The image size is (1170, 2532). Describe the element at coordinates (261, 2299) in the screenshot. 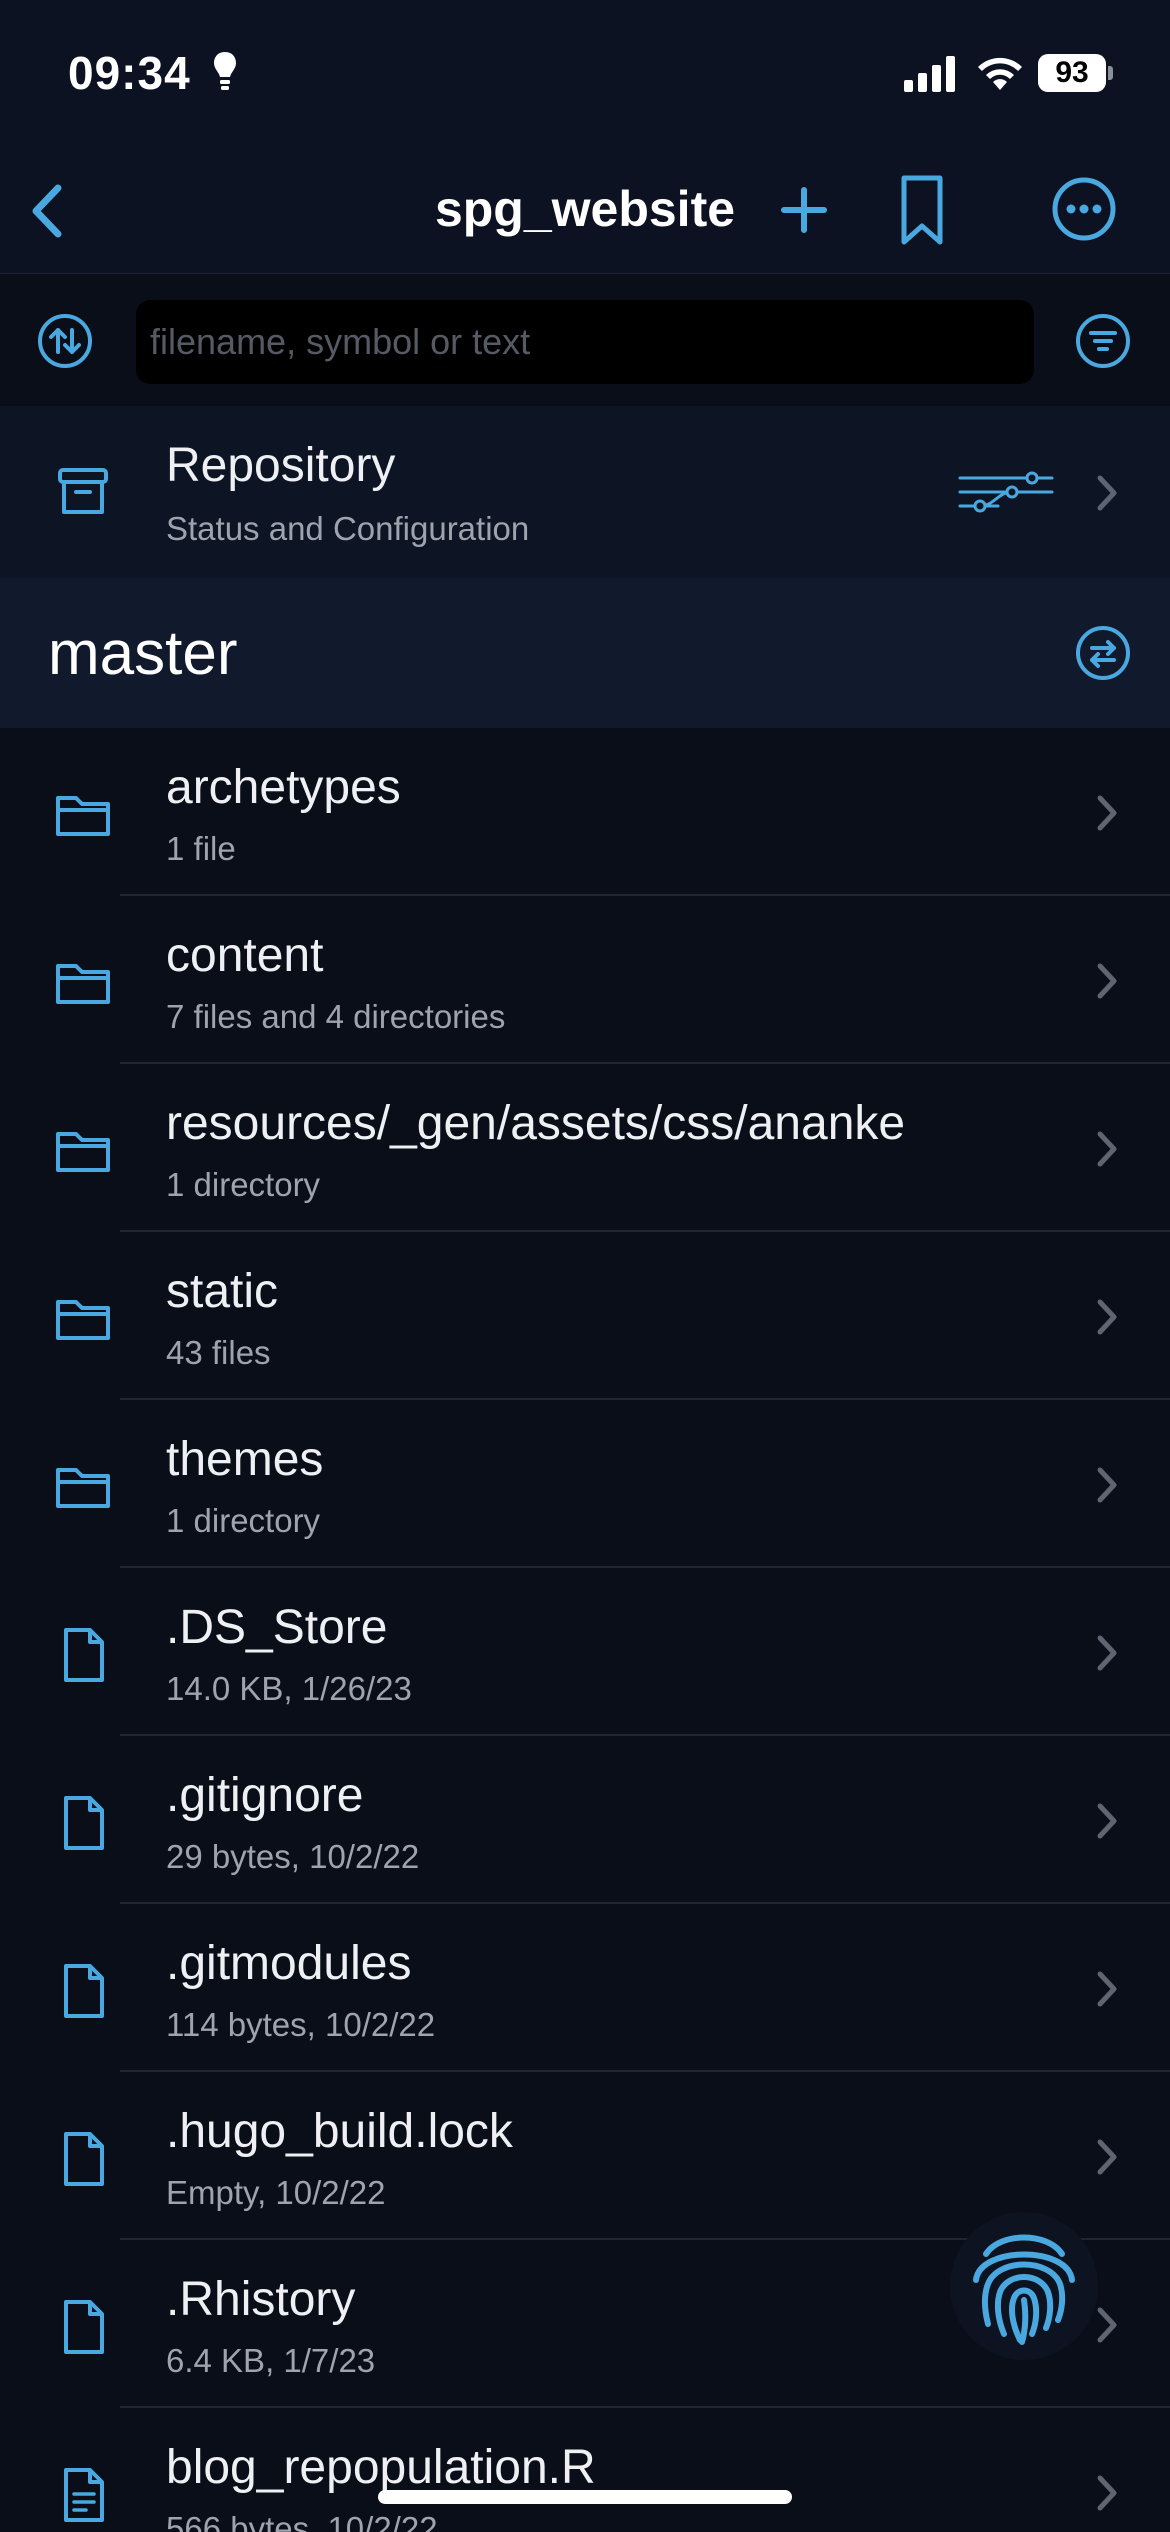

I see `file-name: .Rhistory` at that location.